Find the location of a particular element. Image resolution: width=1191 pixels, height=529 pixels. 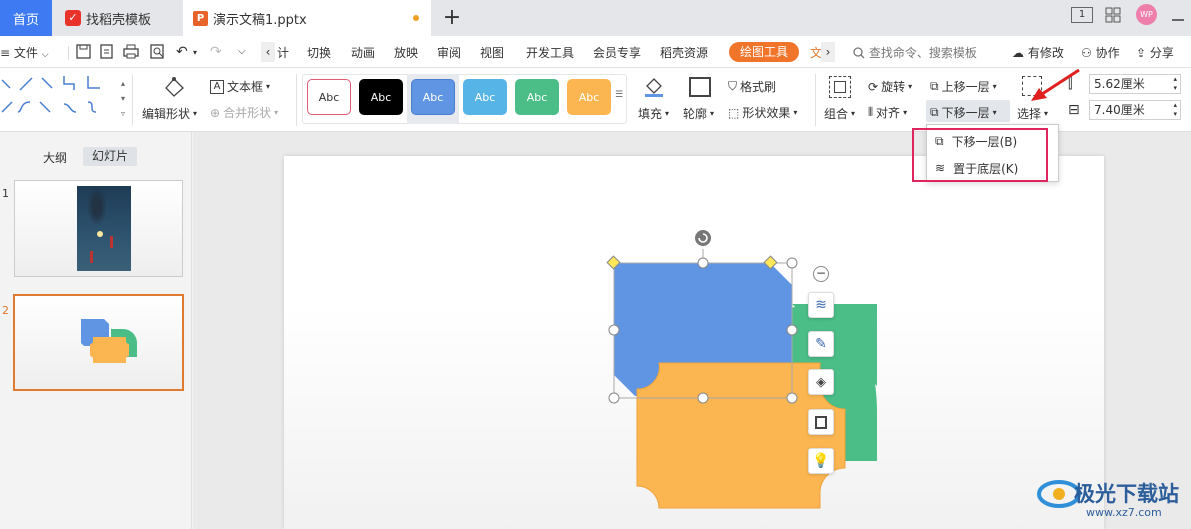

menu-slideshow: 放映 is located at coordinates (406, 52).